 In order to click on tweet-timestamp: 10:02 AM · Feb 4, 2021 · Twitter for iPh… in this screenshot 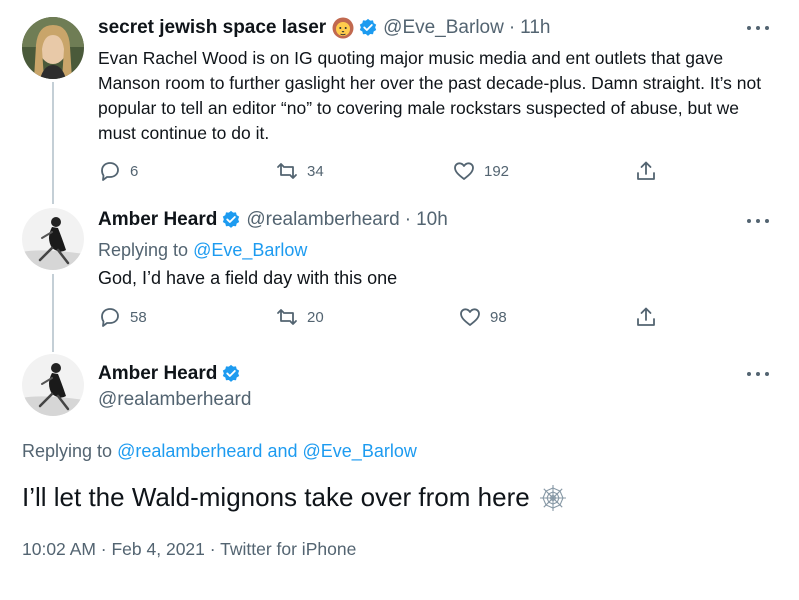, I will do `click(189, 549)`.